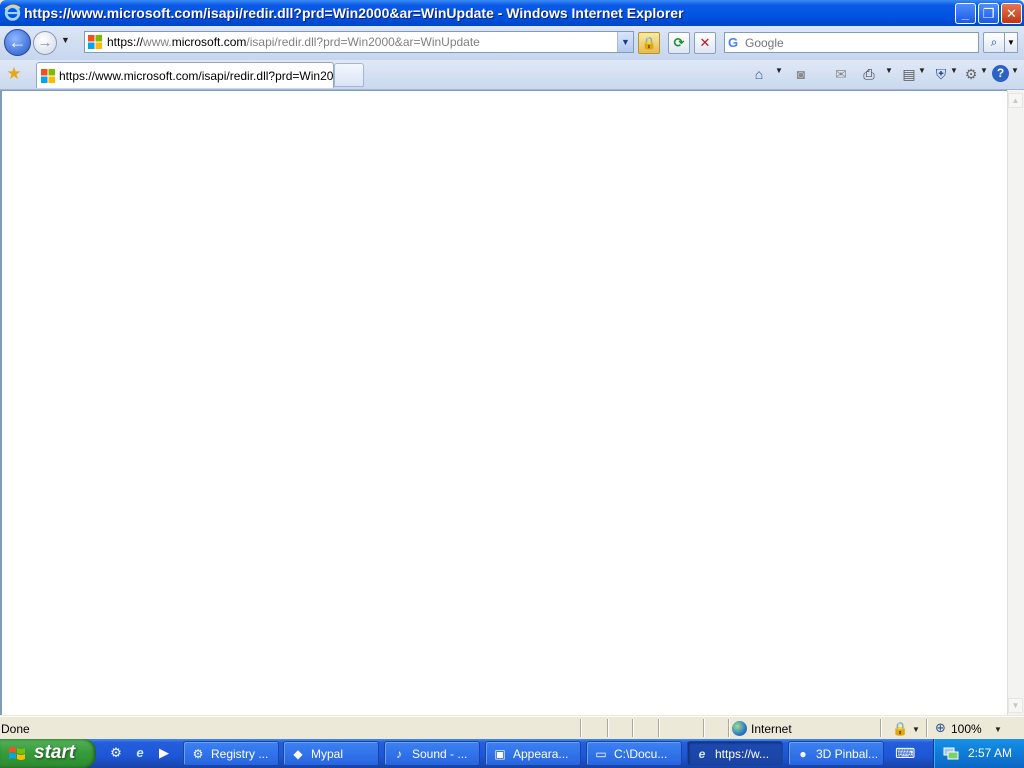 This screenshot has height=768, width=1024. What do you see at coordinates (512, 727) in the screenshot?
I see `status-bar: Done Internet 🔒 ▼ ⊕ 100% ▼` at bounding box center [512, 727].